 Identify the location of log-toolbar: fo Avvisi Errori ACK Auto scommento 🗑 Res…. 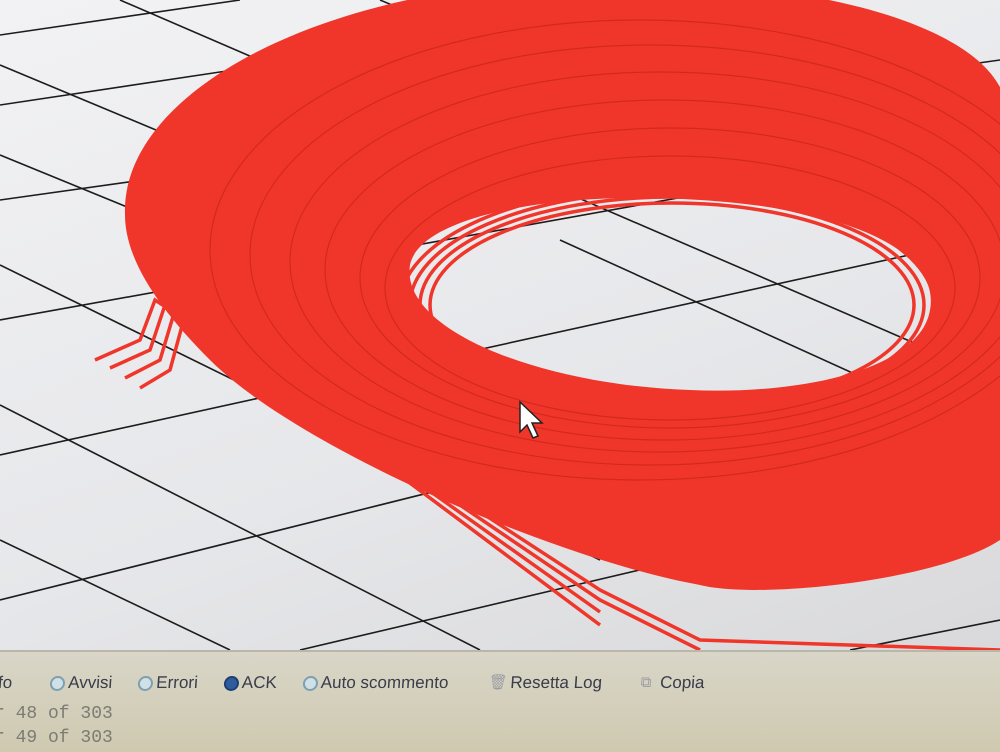
(365, 683).